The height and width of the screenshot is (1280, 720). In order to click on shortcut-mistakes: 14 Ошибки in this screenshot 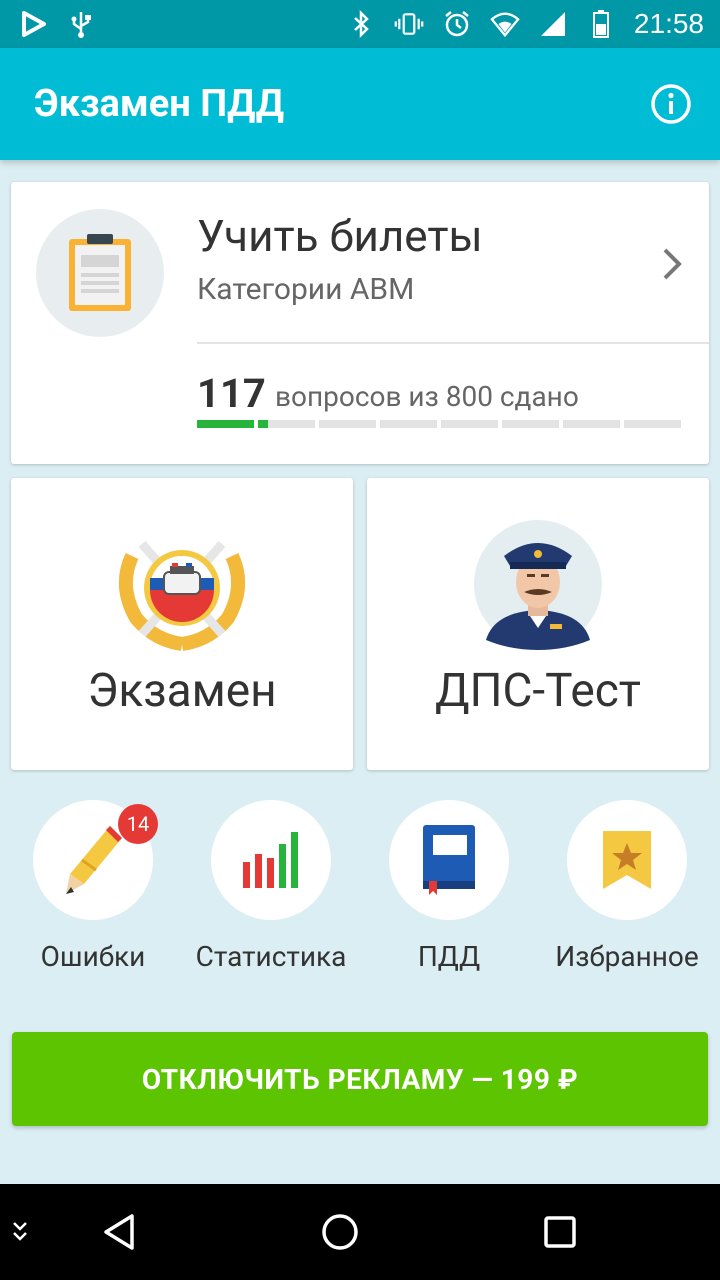, I will do `click(93, 895)`.